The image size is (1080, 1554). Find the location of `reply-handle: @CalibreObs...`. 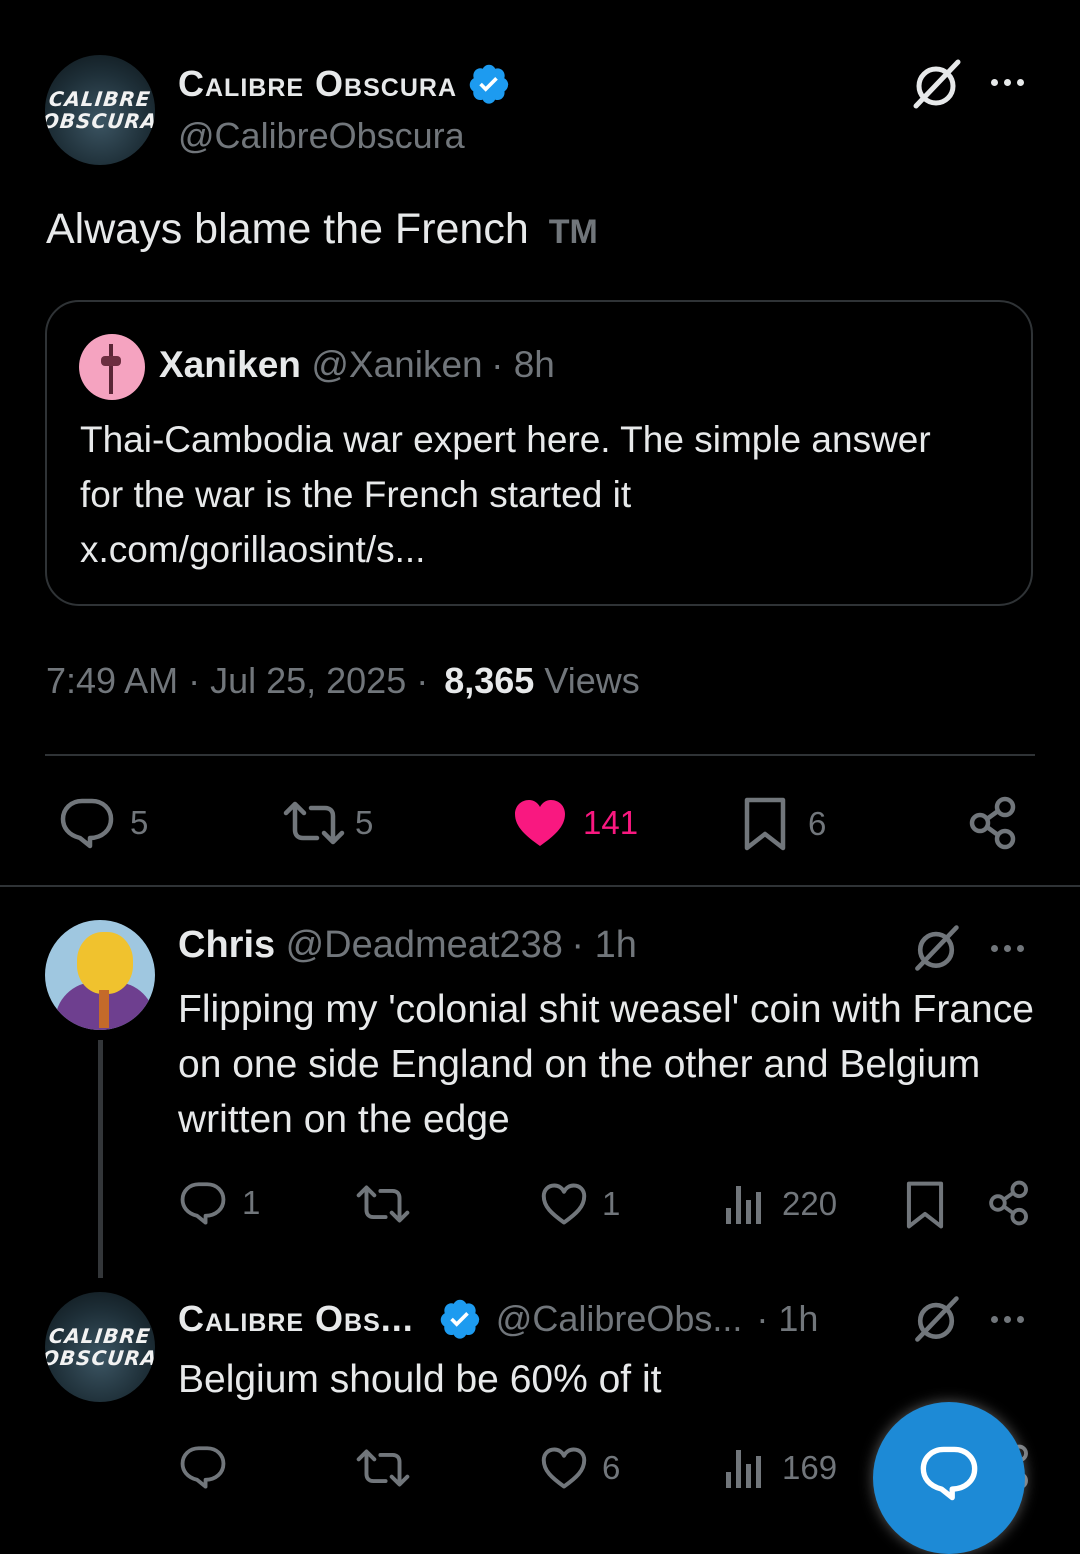

reply-handle: @CalibreObs... is located at coordinates (619, 1319).